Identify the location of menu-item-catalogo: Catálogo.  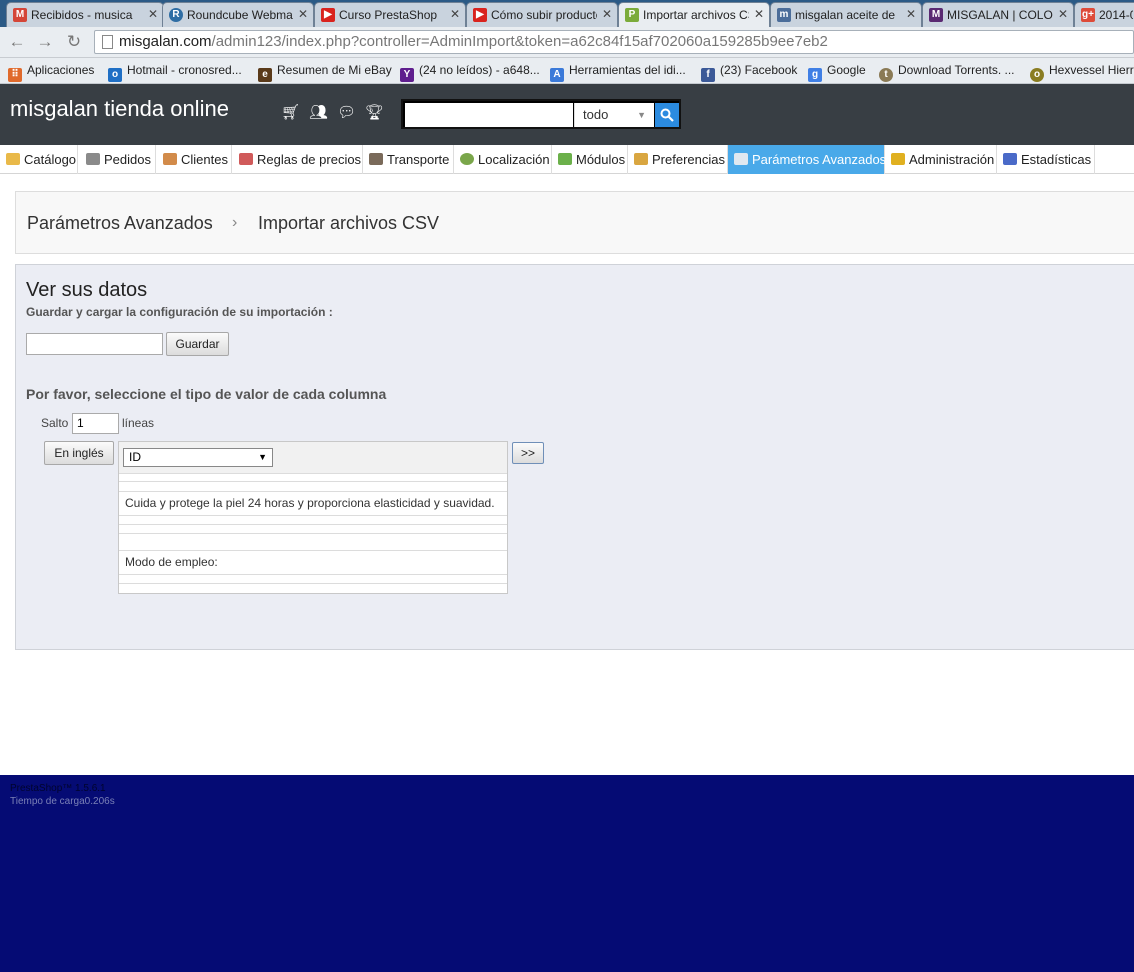
(39, 159).